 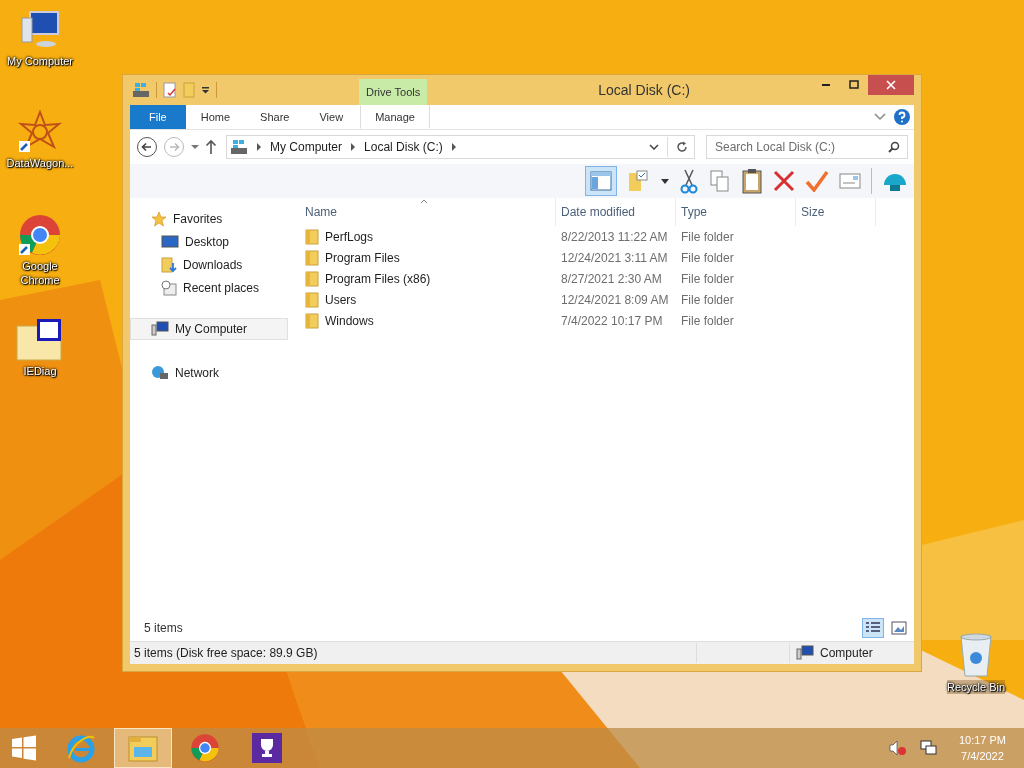 I want to click on ribbon-tab: Manage, so click(x=395, y=117).